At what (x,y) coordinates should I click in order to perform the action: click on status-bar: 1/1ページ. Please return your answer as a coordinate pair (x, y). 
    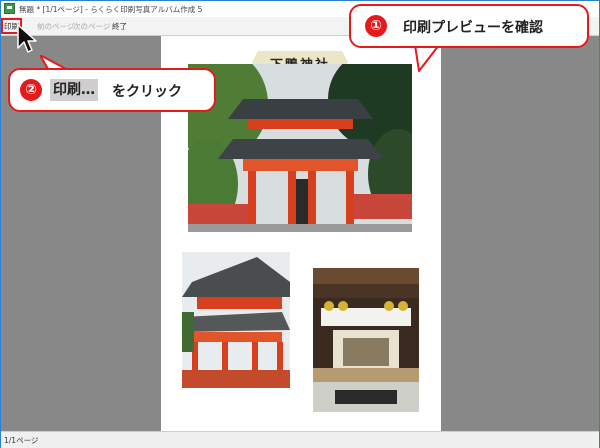
    Looking at the image, I should click on (300, 439).